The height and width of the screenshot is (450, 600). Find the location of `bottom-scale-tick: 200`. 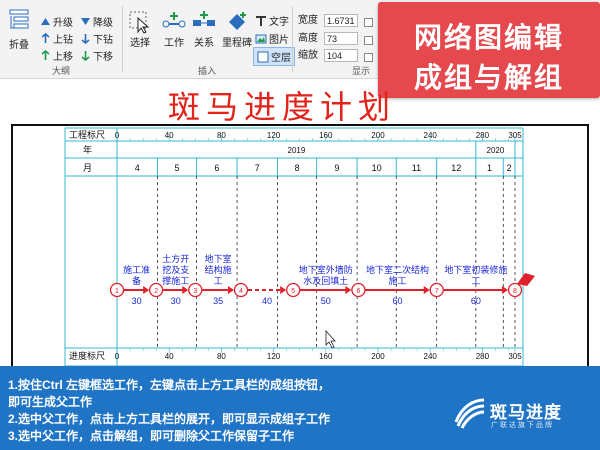

bottom-scale-tick: 200 is located at coordinates (378, 356).